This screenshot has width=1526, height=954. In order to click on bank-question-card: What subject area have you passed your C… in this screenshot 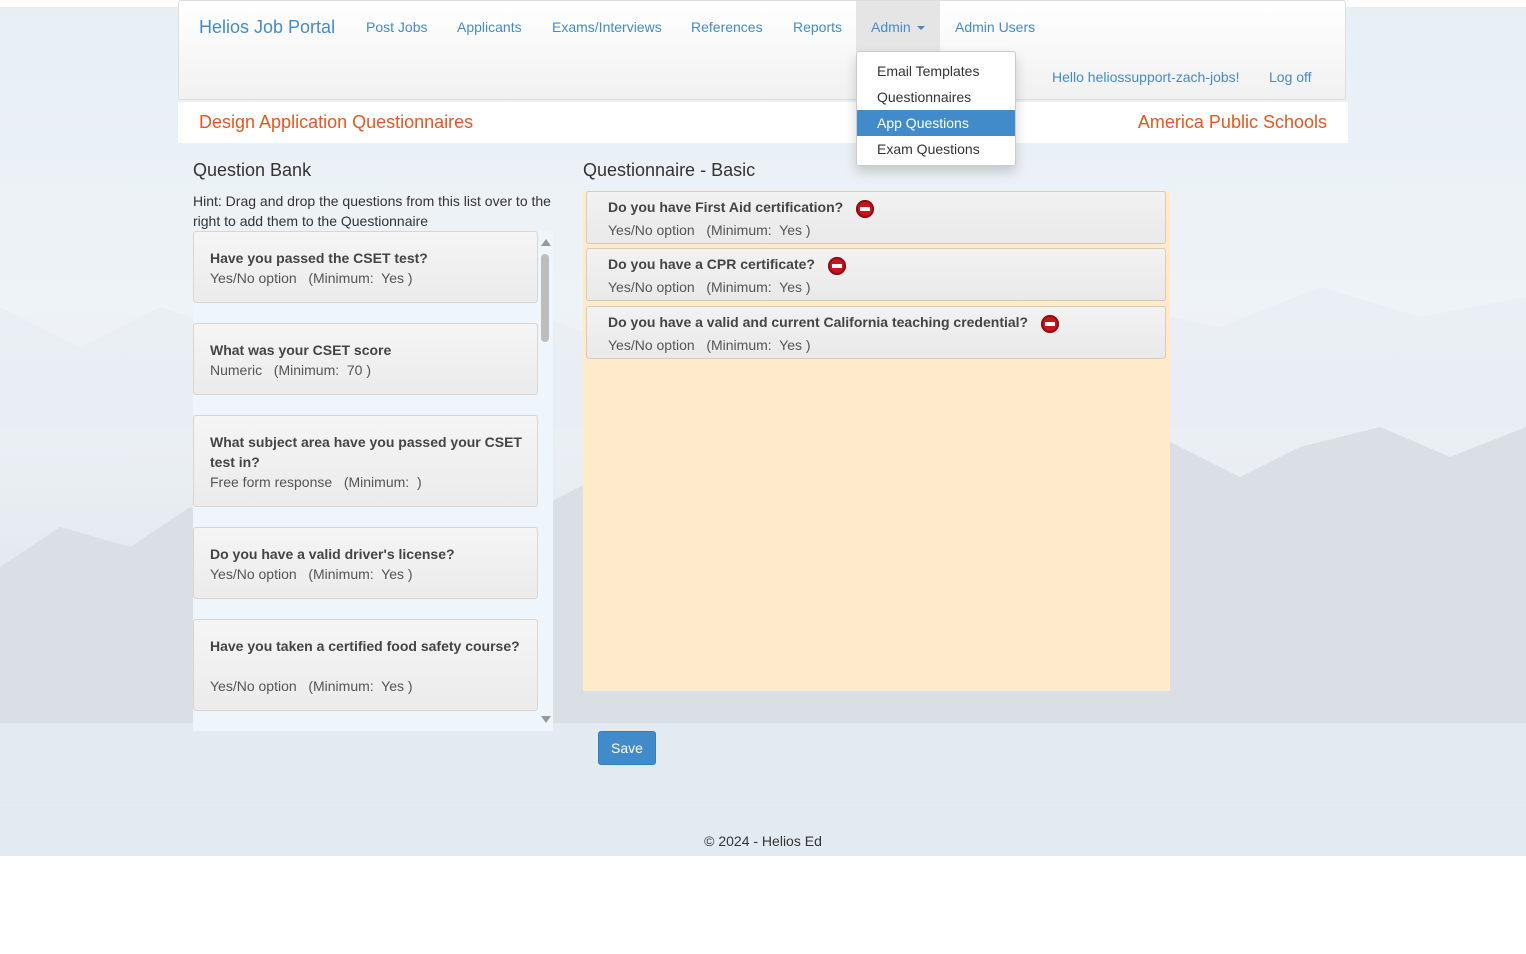, I will do `click(365, 461)`.